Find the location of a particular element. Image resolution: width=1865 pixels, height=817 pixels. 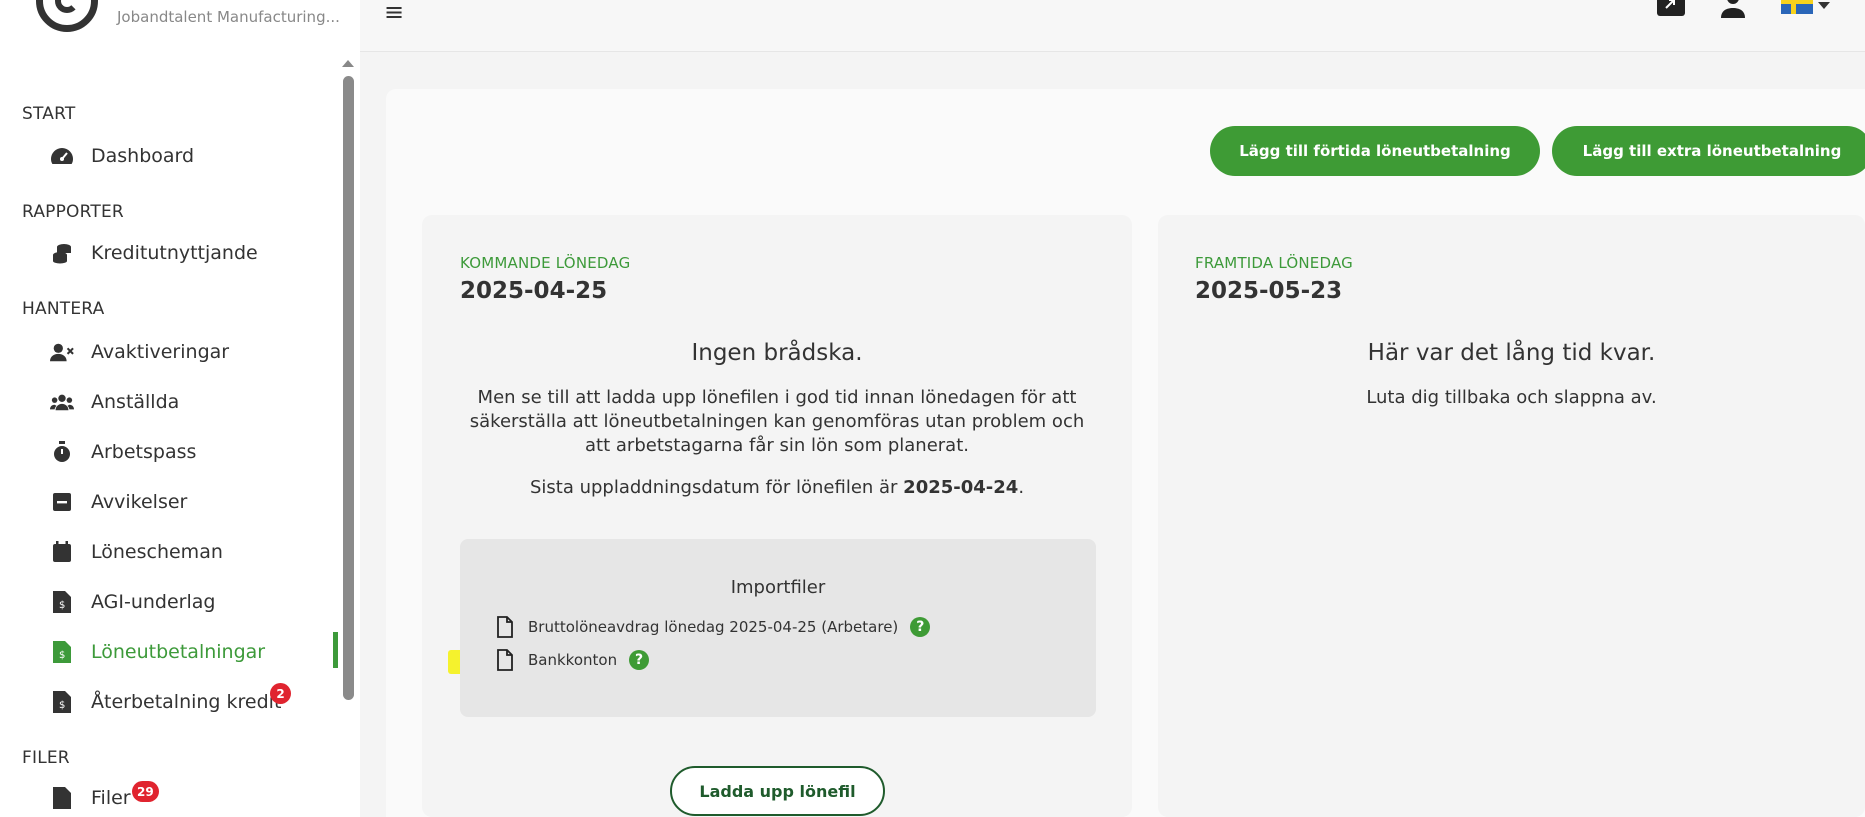

sidebar-item-label: Kreditutnyttjande is located at coordinates (174, 253).